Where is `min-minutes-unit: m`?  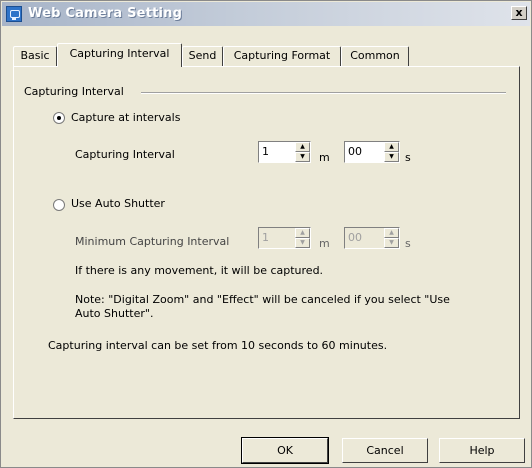 min-minutes-unit: m is located at coordinates (324, 243).